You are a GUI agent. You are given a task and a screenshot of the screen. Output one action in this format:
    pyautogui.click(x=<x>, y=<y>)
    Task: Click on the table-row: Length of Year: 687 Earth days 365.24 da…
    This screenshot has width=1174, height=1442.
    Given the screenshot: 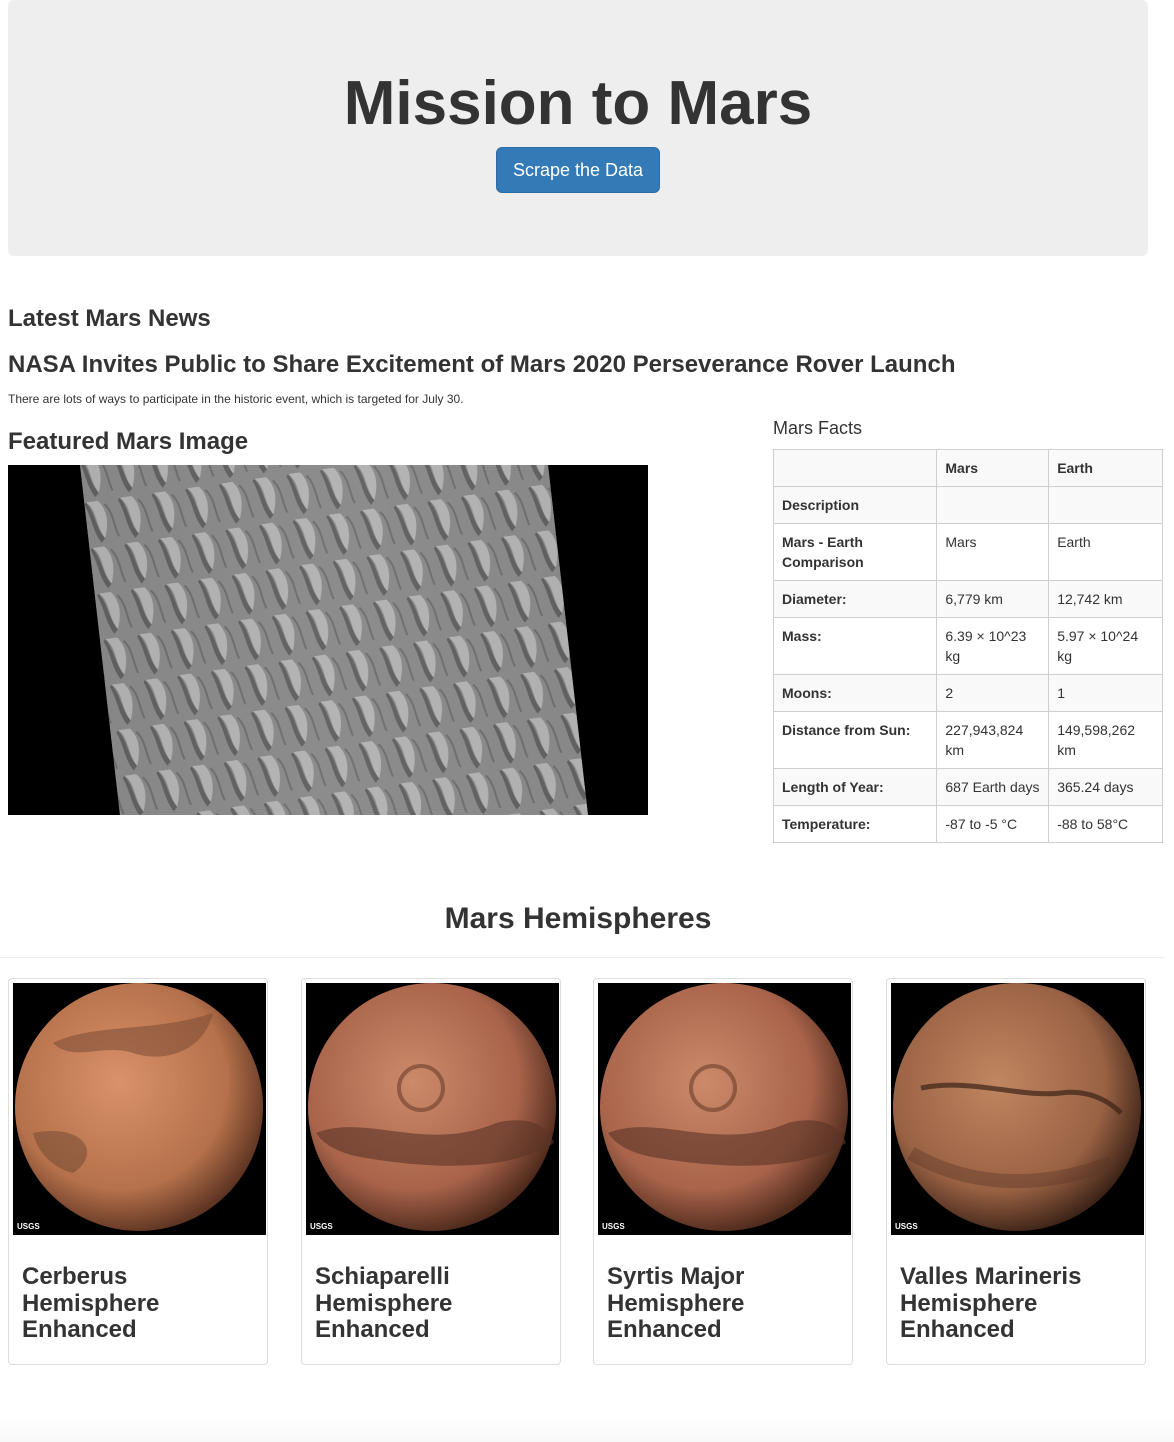 What is the action you would take?
    pyautogui.click(x=967, y=787)
    